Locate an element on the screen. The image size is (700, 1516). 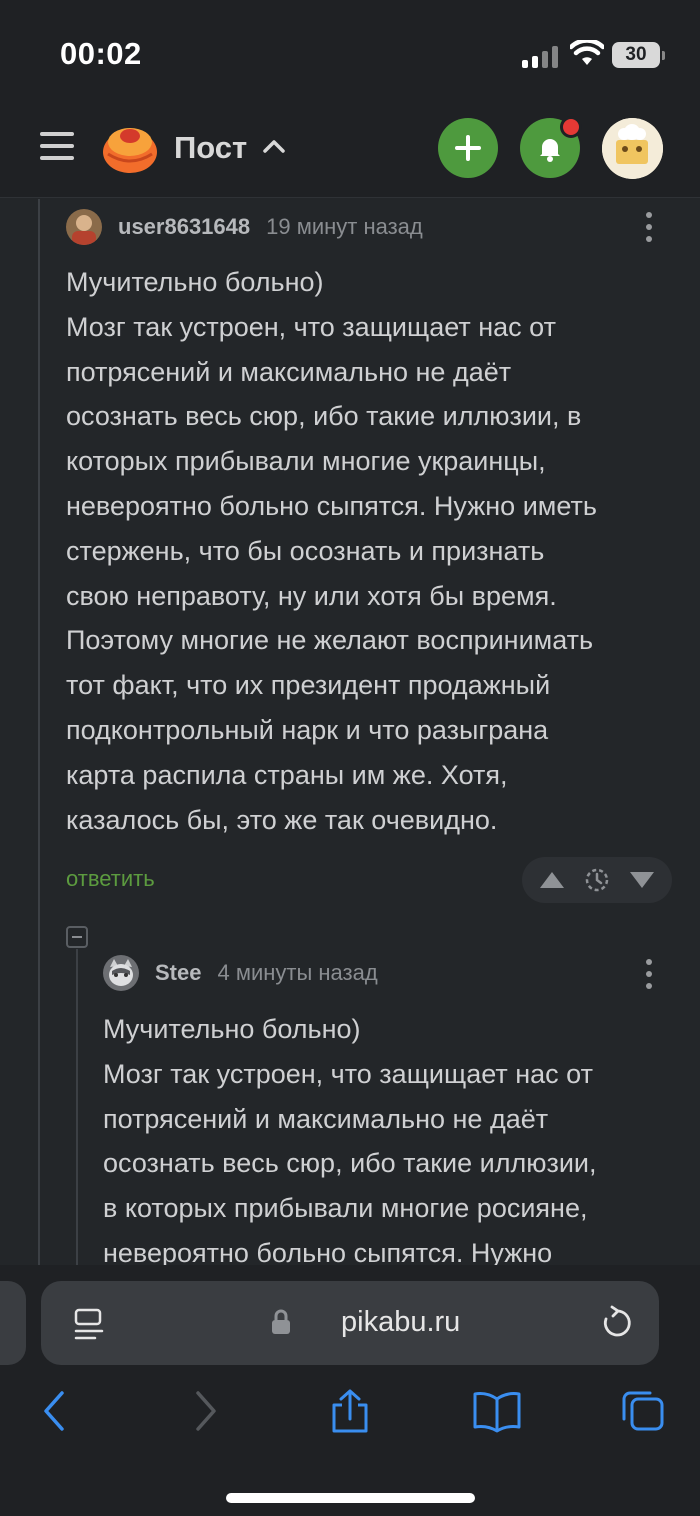
comment-time: 19 минут назад is located at coordinates (344, 227).